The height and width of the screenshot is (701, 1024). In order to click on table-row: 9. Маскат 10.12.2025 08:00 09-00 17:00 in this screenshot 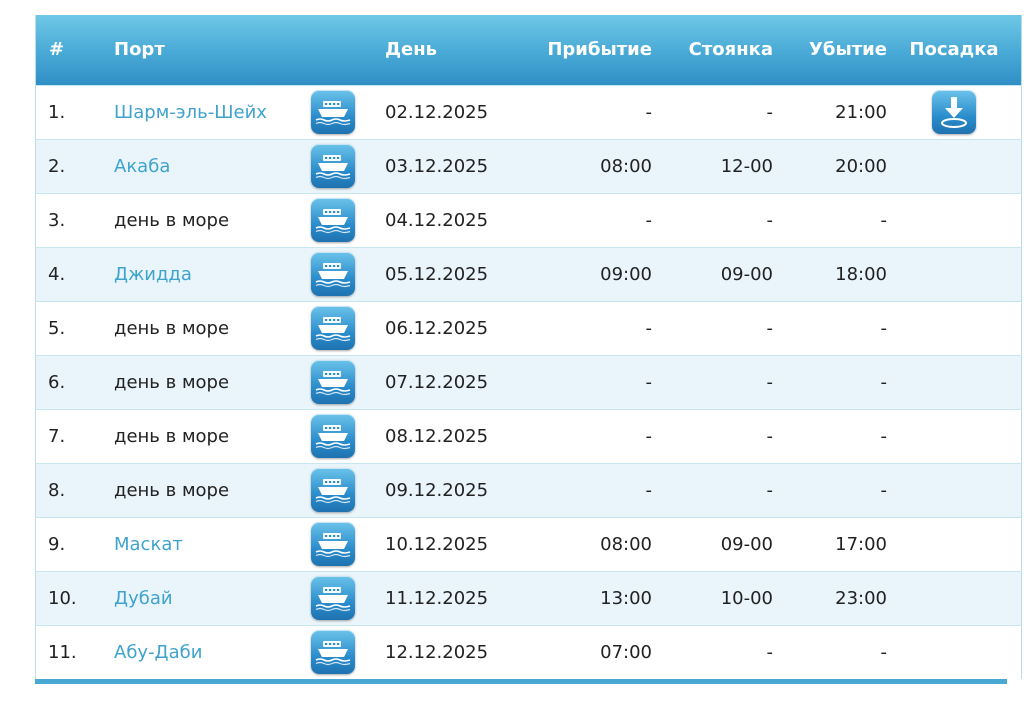, I will do `click(528, 543)`.